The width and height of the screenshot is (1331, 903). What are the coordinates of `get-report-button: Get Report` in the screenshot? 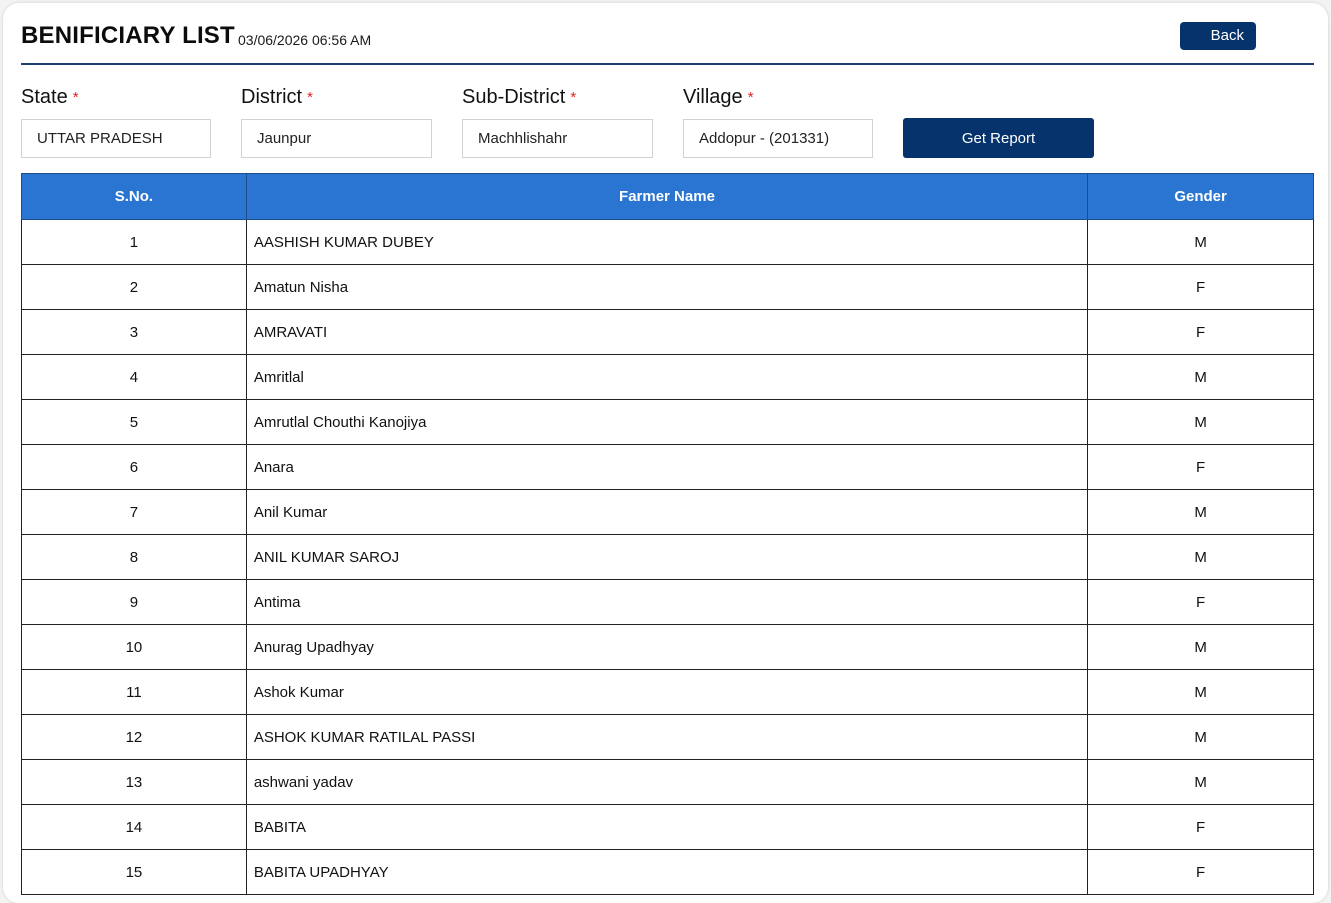 It's located at (998, 138).